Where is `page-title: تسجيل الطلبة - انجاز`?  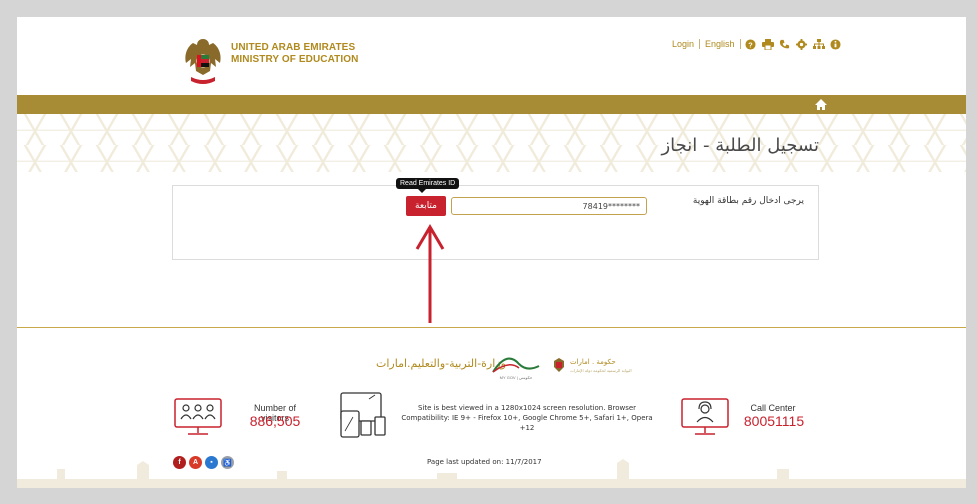
page-title: تسجيل الطلبة - انجاز is located at coordinates (740, 145).